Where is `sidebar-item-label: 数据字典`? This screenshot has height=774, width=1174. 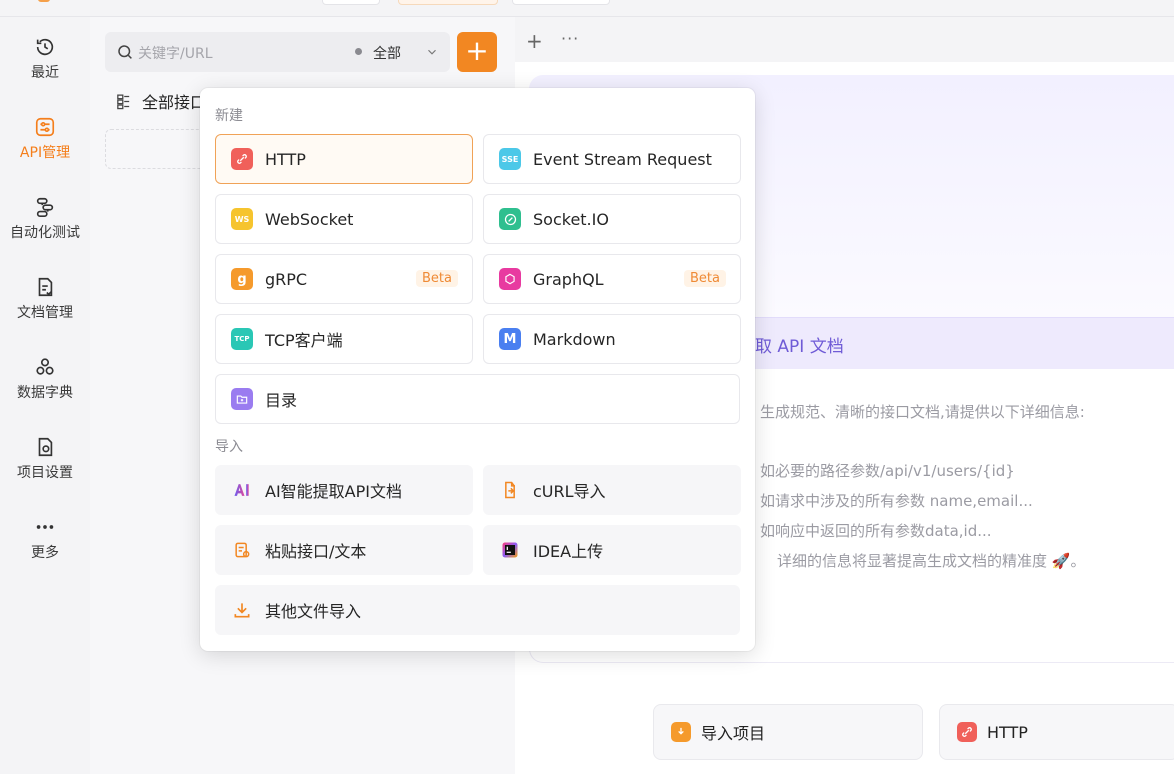
sidebar-item-label: 数据字典 is located at coordinates (45, 393).